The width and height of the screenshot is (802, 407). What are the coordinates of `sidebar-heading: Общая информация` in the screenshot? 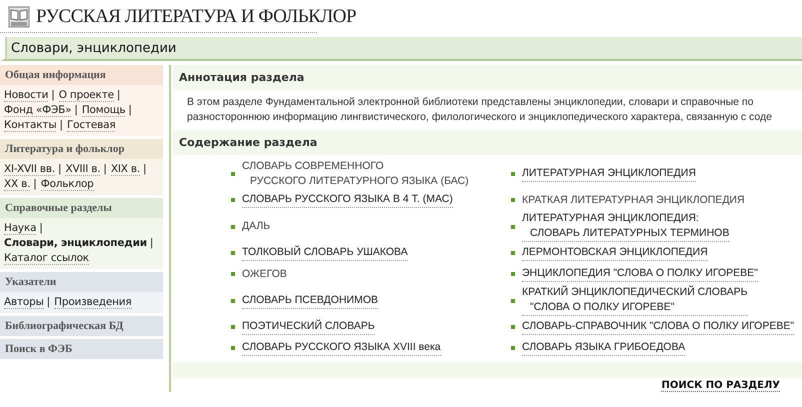 It's located at (81, 75).